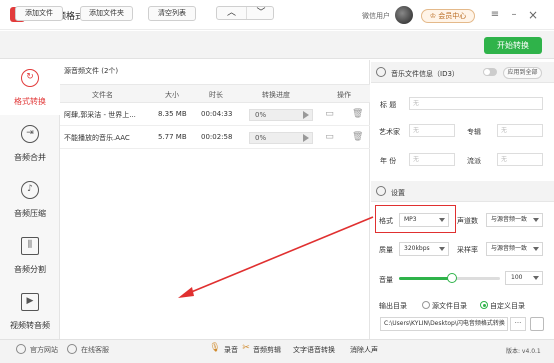 The height and width of the screenshot is (363, 554). Describe the element at coordinates (520, 130) in the screenshot. I see `album-field: 无` at that location.